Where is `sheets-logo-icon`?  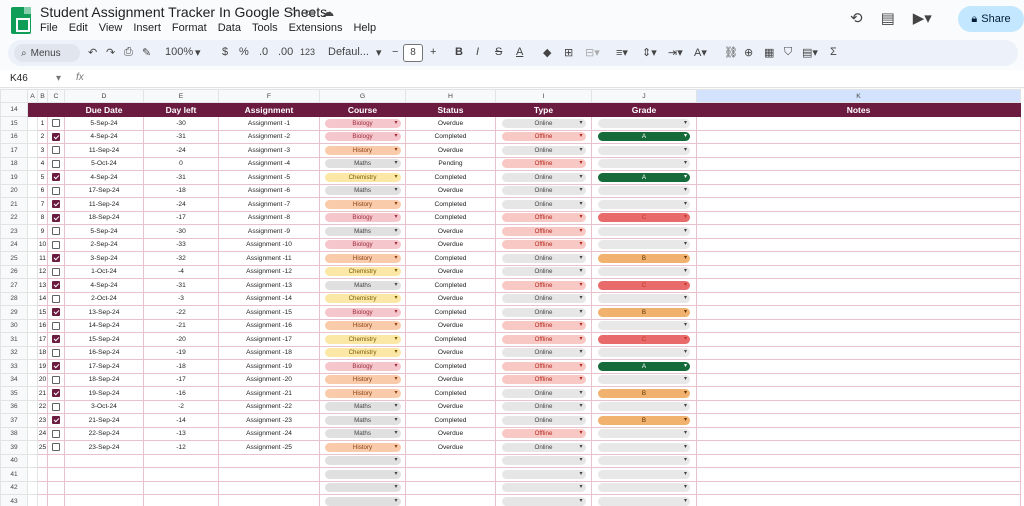
sheets-logo-icon is located at coordinates (21, 20).